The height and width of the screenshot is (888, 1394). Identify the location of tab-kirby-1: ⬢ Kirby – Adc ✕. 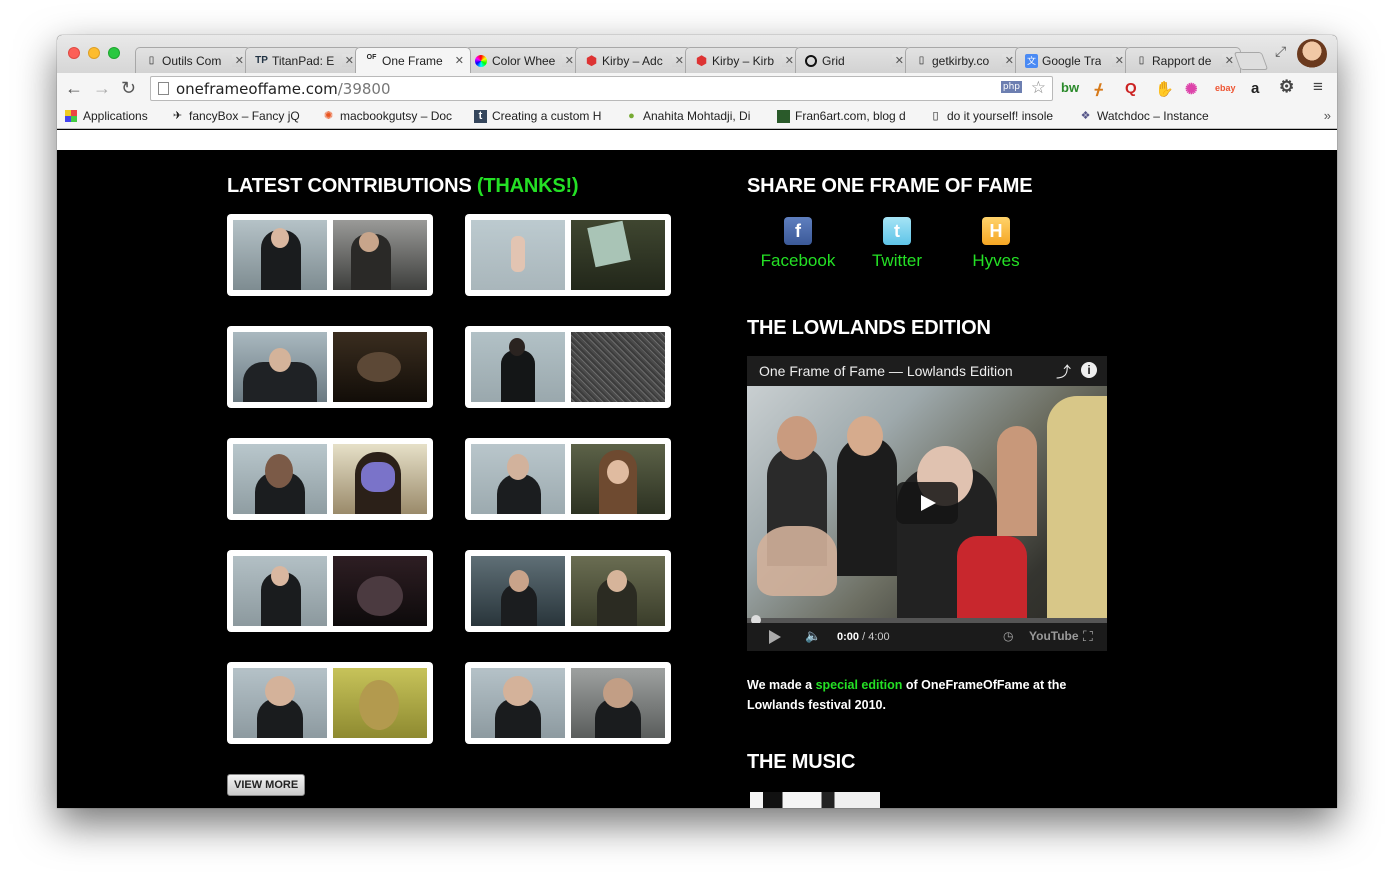
(633, 60).